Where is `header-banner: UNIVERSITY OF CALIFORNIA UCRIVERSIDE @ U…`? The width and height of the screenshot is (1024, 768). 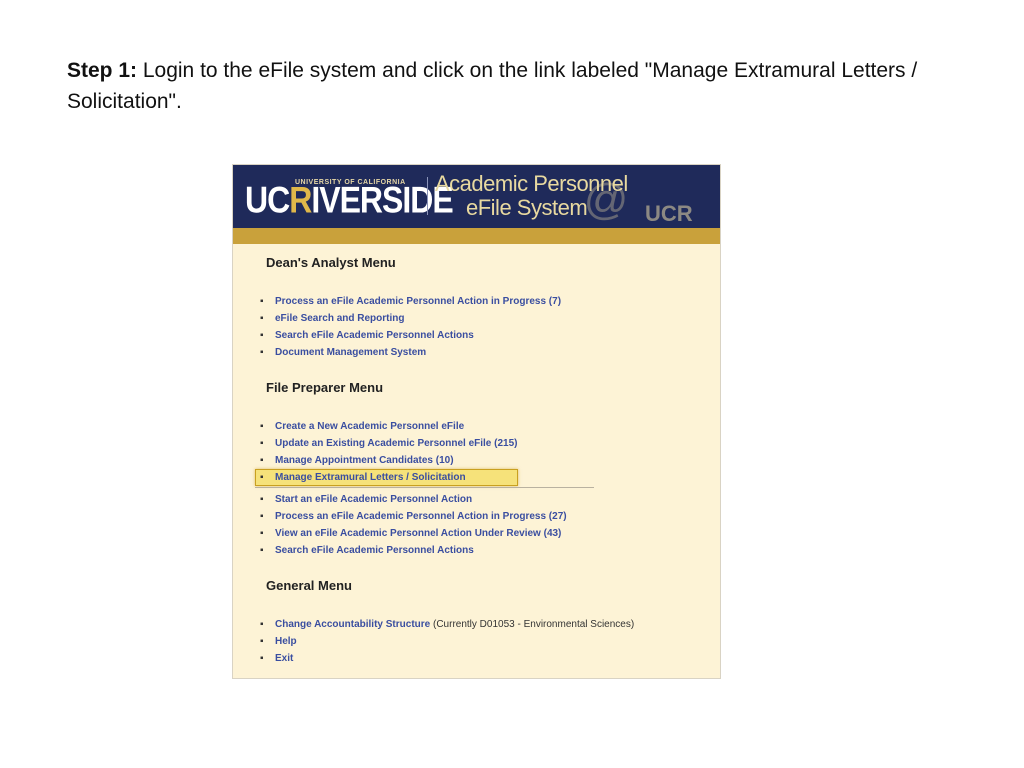
header-banner: UNIVERSITY OF CALIFORNIA UCRIVERSIDE @ U… is located at coordinates (476, 196).